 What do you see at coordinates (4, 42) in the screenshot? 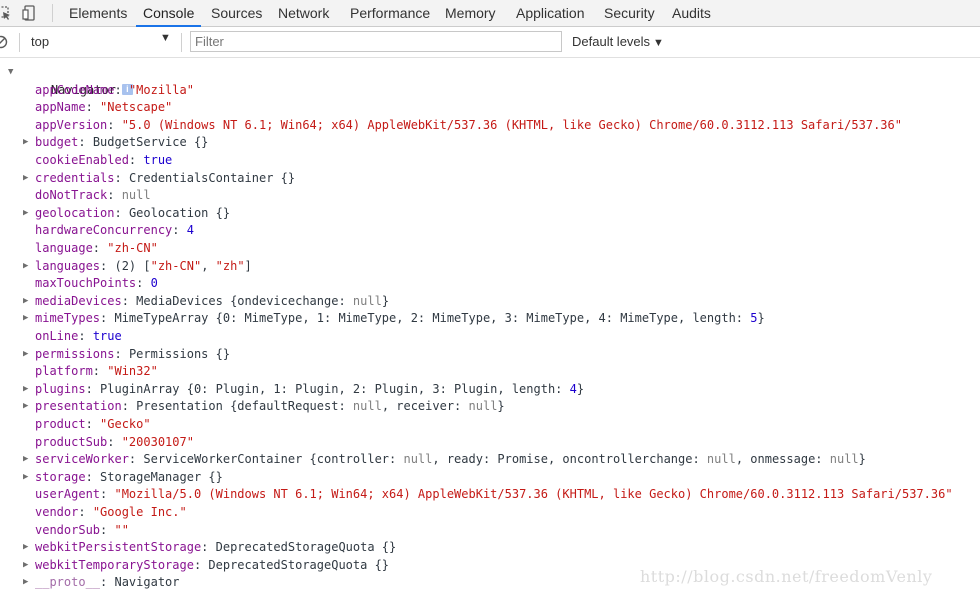
I see `clear-console-icon` at bounding box center [4, 42].